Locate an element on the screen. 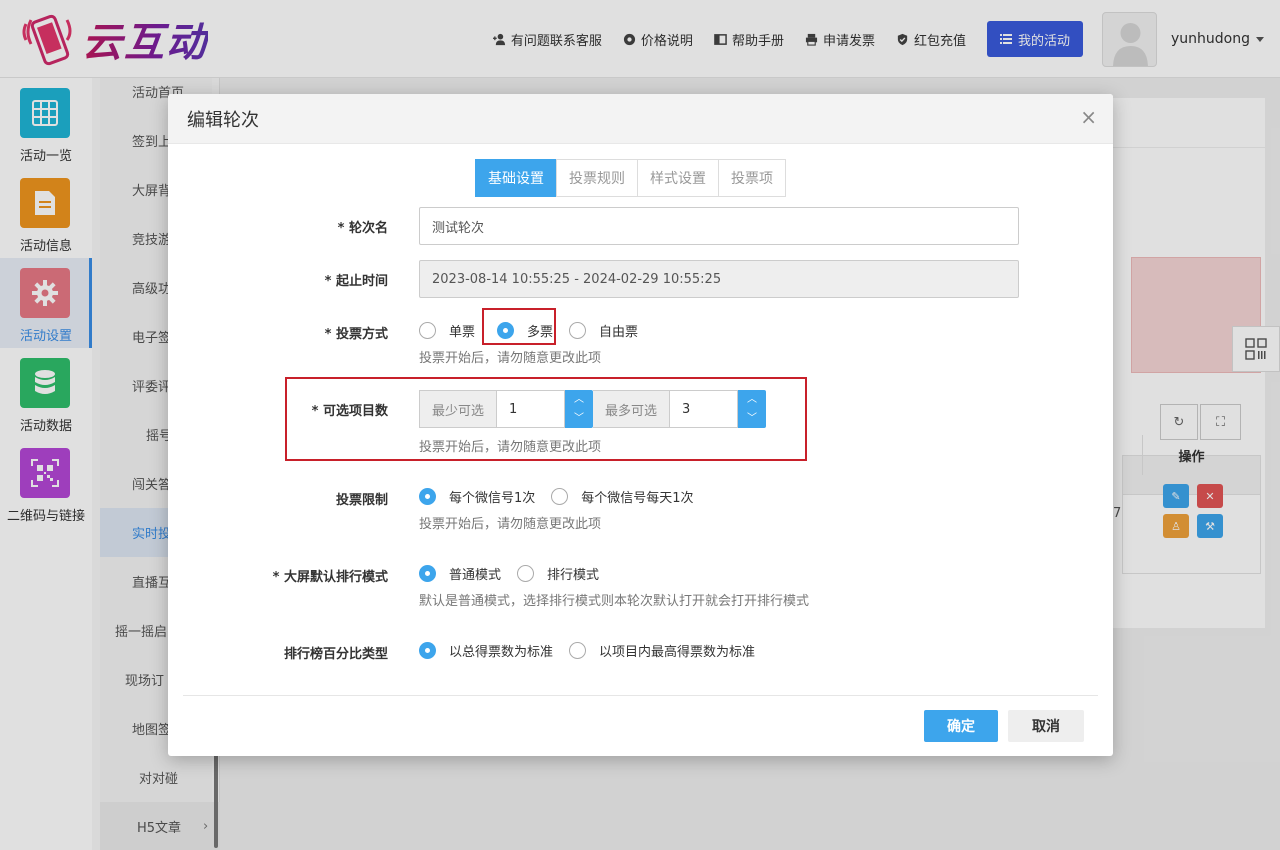  percent-type-radios: 以总得票数为标准 以项目内最高得票数为标准 is located at coordinates (595, 650).